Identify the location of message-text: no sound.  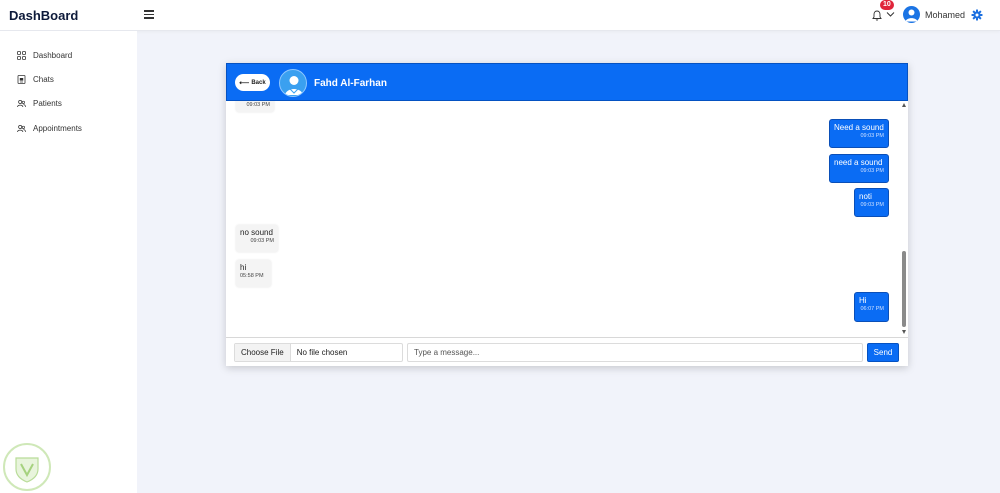
(256, 232).